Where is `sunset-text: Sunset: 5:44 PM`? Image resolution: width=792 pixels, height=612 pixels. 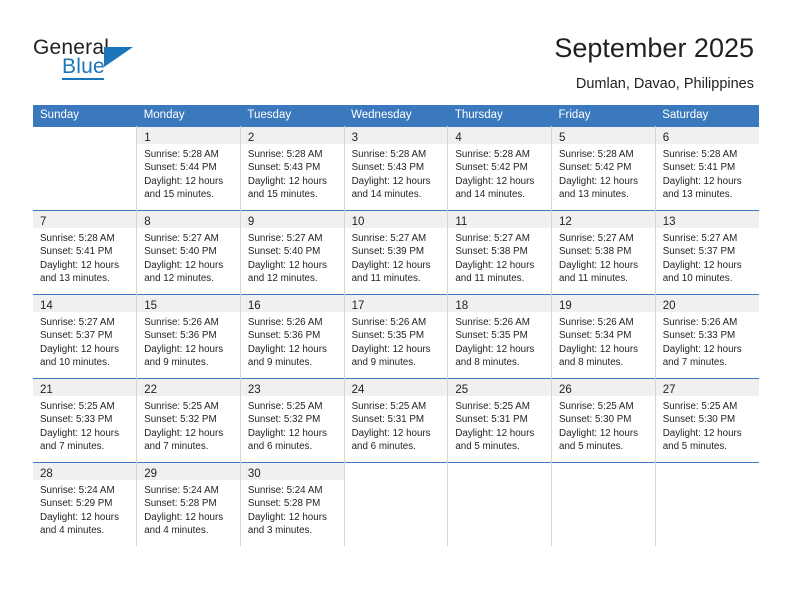
sunset-text: Sunset: 5:44 PM is located at coordinates (180, 168).